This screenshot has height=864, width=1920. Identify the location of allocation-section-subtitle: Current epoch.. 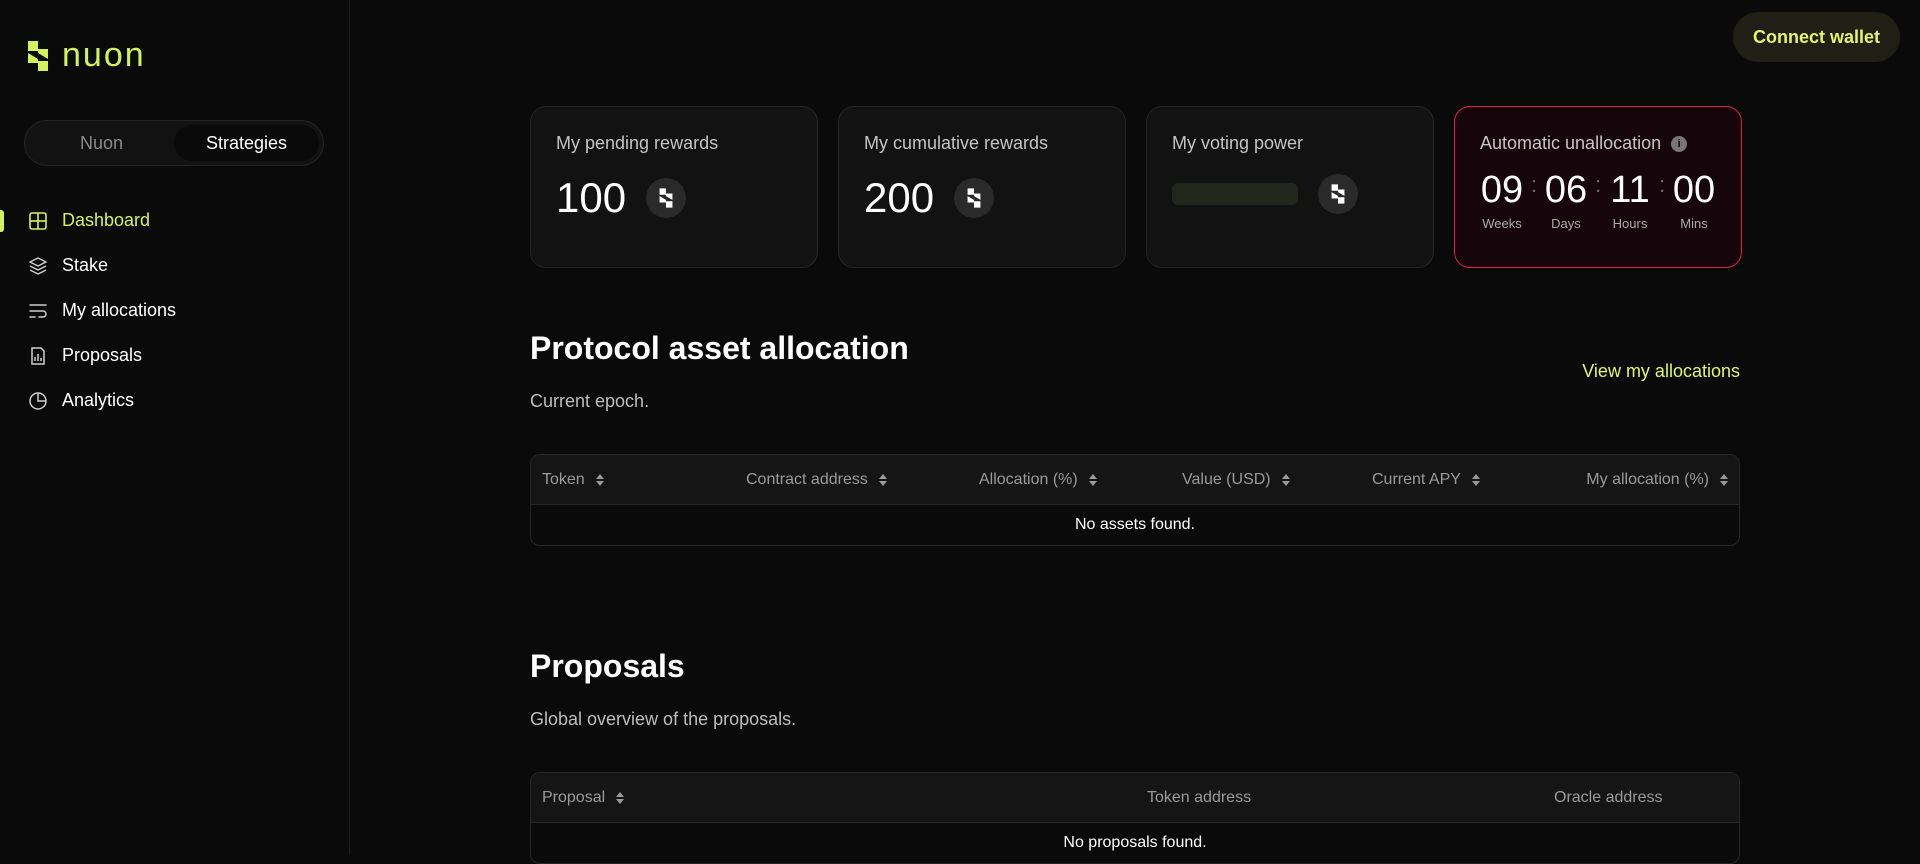
(590, 401).